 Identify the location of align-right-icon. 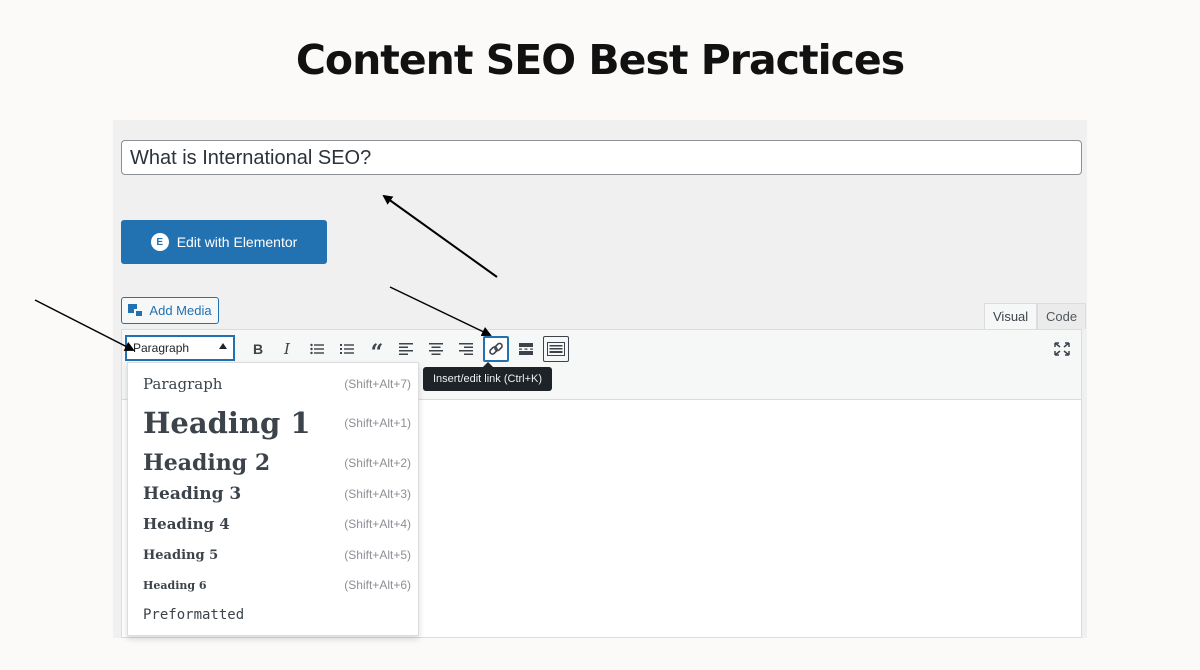
(466, 349).